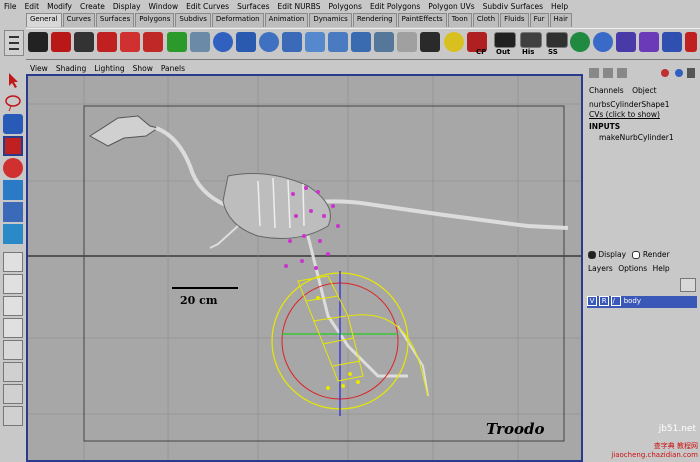 The width and height of the screenshot is (700, 462). What do you see at coordinates (559, 6) in the screenshot?
I see `menu-help: Help` at bounding box center [559, 6].